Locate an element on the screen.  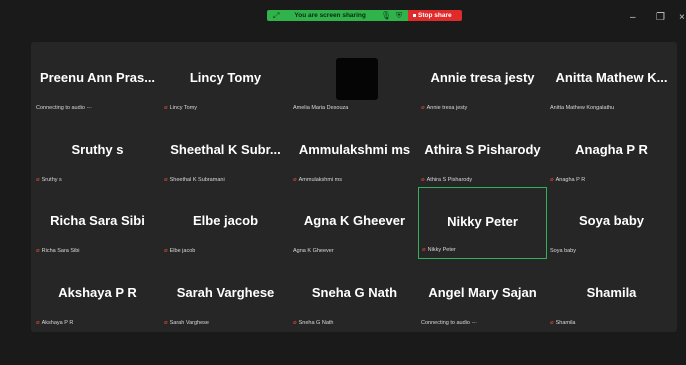
participant-label-text: Ammulakshmi ms is located at coordinates (320, 180).